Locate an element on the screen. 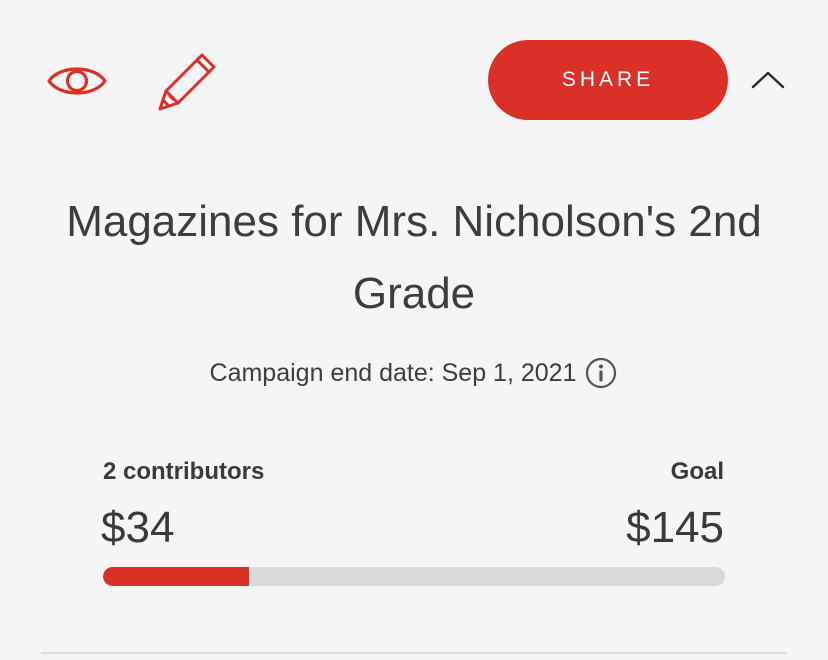 Image resolution: width=828 pixels, height=660 pixels. section-divider is located at coordinates (414, 653).